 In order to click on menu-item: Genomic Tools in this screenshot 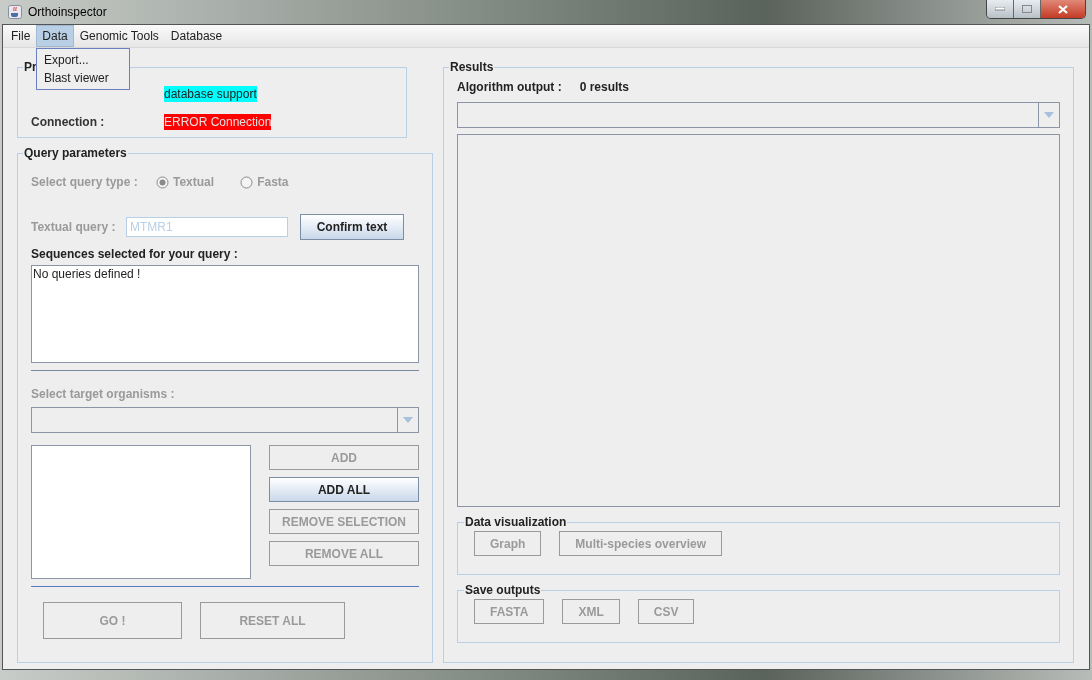, I will do `click(119, 36)`.